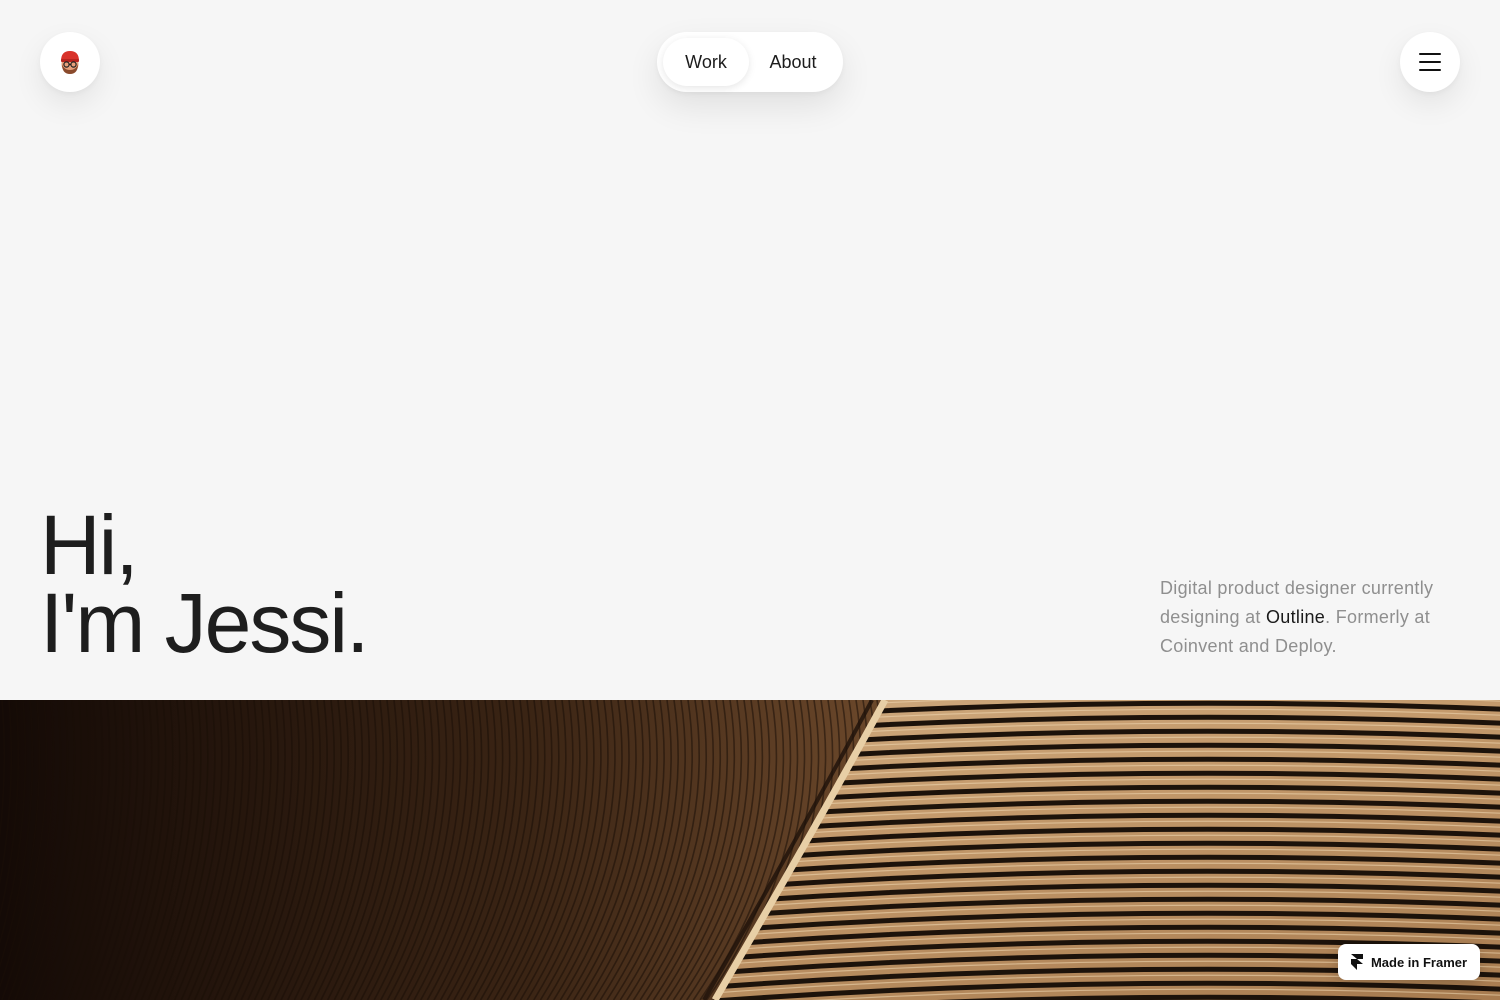  I want to click on main-nav: Work About, so click(750, 62).